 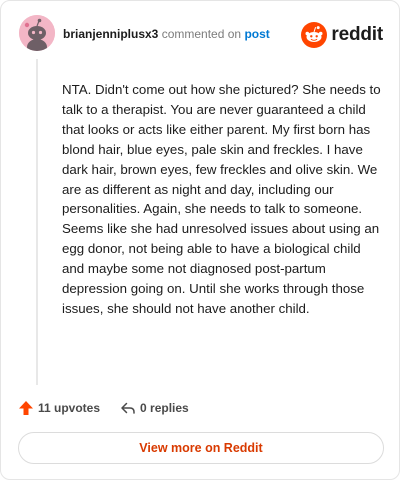 What do you see at coordinates (314, 35) in the screenshot?
I see `reddit-snoo-icon` at bounding box center [314, 35].